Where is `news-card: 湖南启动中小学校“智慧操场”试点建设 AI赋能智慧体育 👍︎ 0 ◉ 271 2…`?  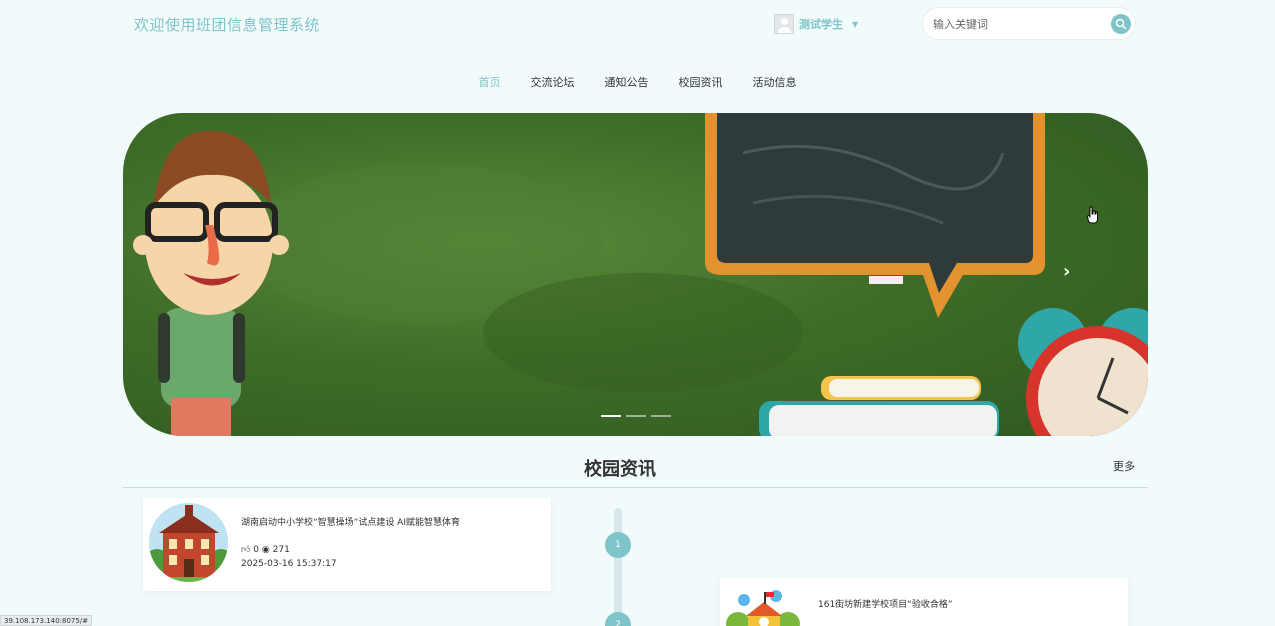
news-card: 湖南启动中小学校“智慧操场”试点建设 AI赋能智慧体育 👍︎ 0 ◉ 271 2… is located at coordinates (347, 544).